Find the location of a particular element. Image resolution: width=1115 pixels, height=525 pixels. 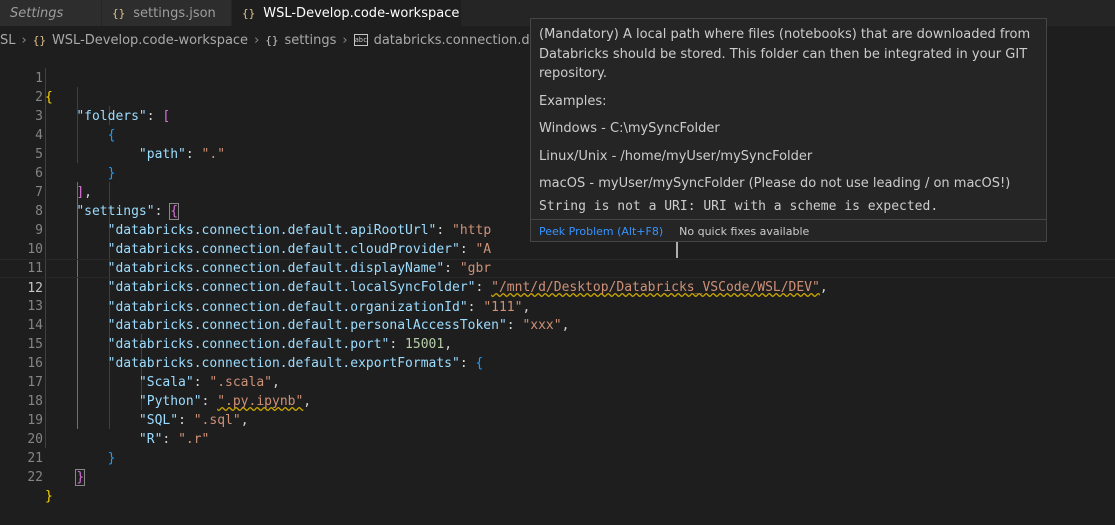

breadcrumb-item: SL is located at coordinates (8, 40).